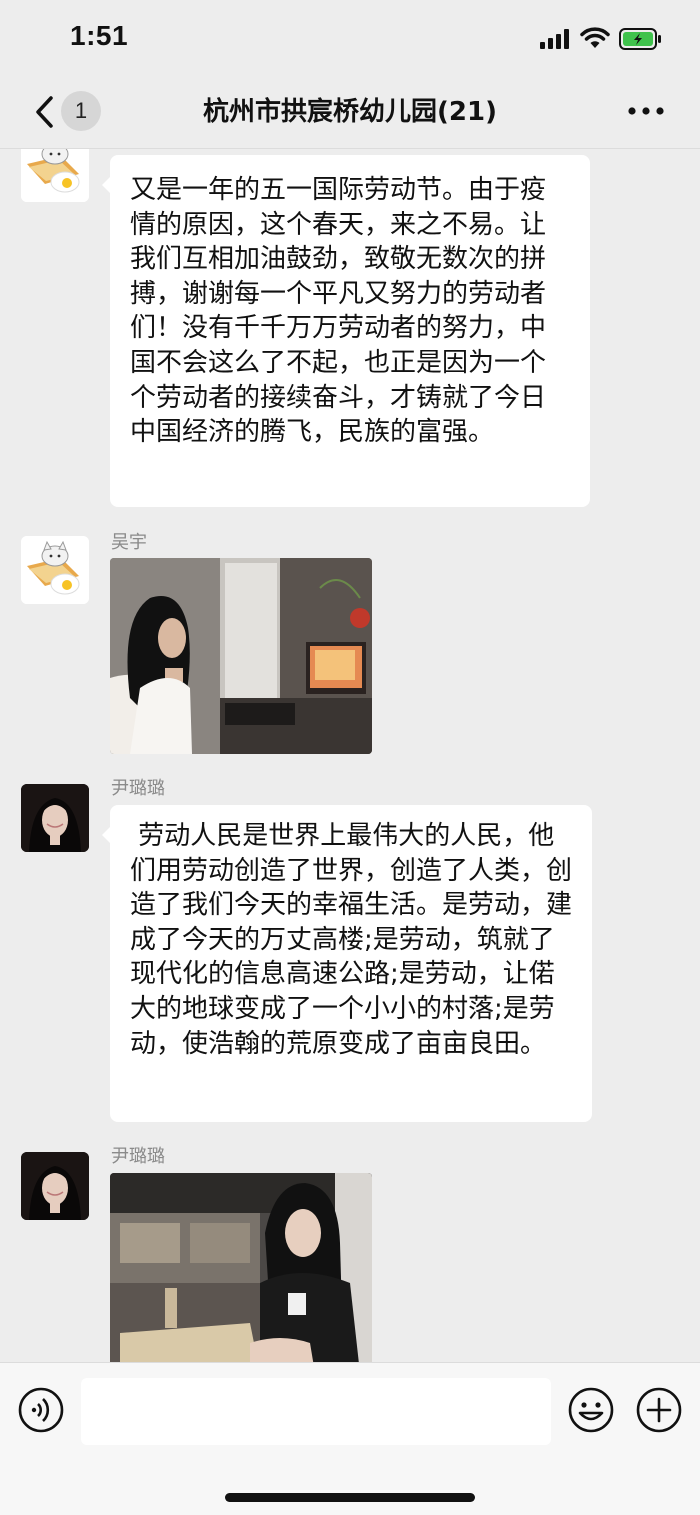  What do you see at coordinates (646, 111) in the screenshot?
I see `more-options-icon` at bounding box center [646, 111].